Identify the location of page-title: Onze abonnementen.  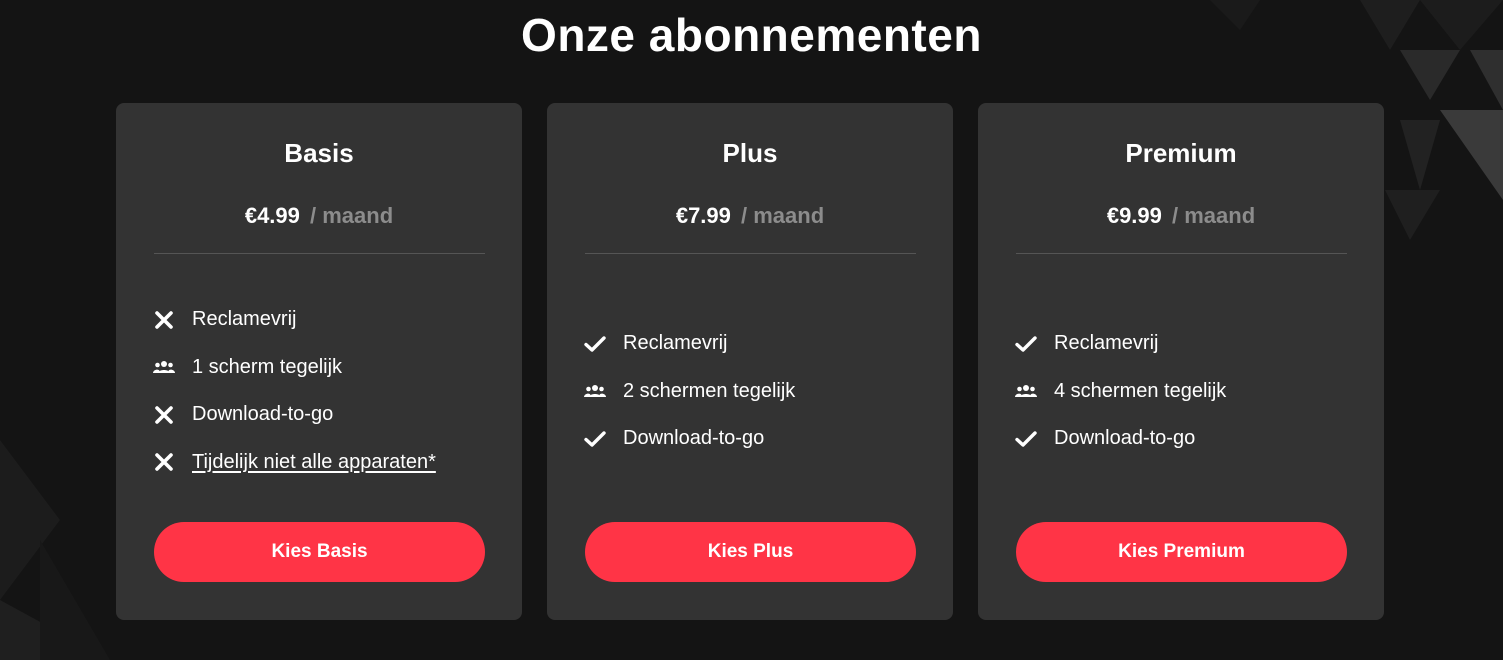
(751, 35).